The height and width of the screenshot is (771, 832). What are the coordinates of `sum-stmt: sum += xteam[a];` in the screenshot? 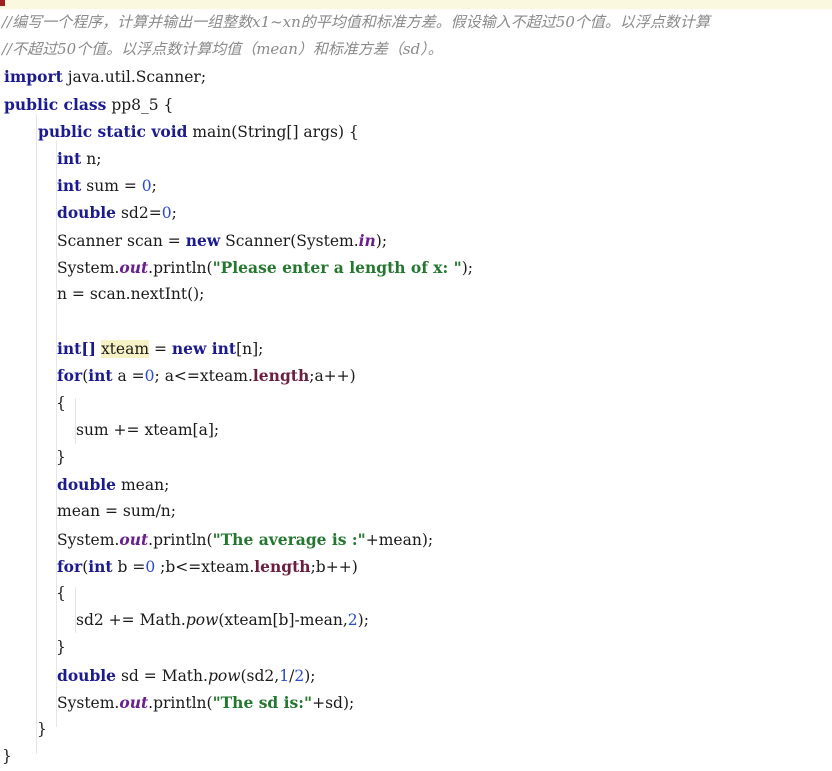 It's located at (148, 429).